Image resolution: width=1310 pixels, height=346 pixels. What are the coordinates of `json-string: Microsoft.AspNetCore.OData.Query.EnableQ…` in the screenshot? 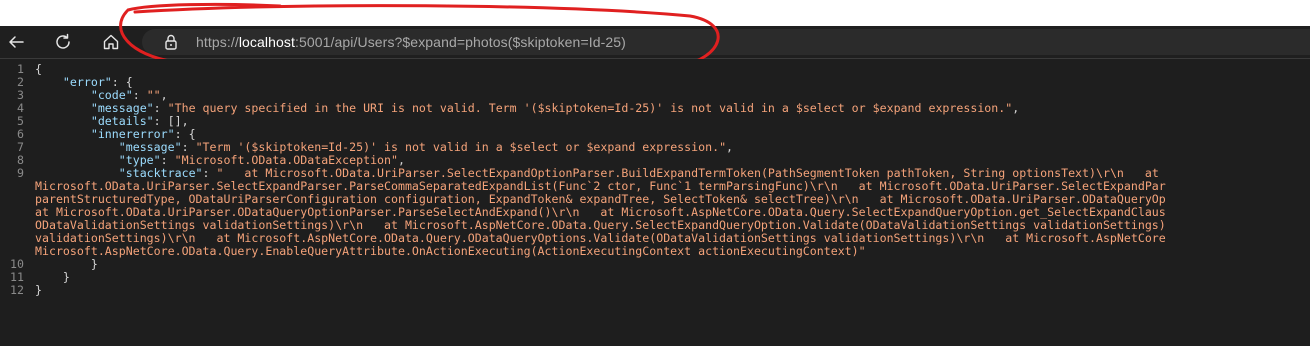 It's located at (450, 251).